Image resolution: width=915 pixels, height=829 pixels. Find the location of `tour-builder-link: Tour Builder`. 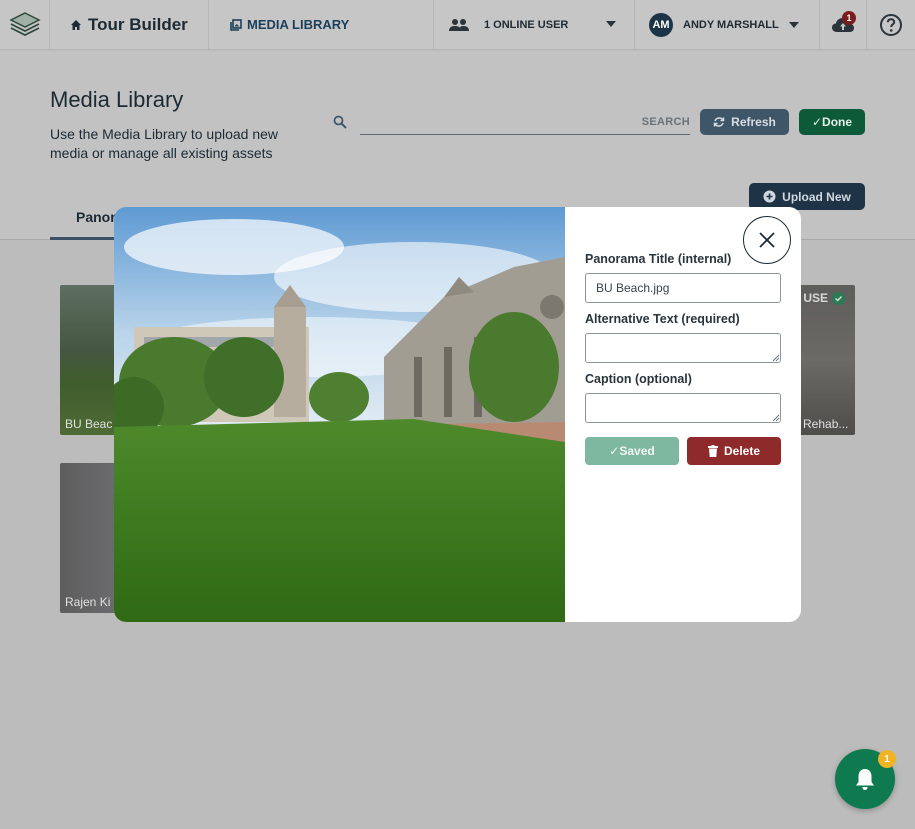

tour-builder-link: Tour Builder is located at coordinates (129, 24).